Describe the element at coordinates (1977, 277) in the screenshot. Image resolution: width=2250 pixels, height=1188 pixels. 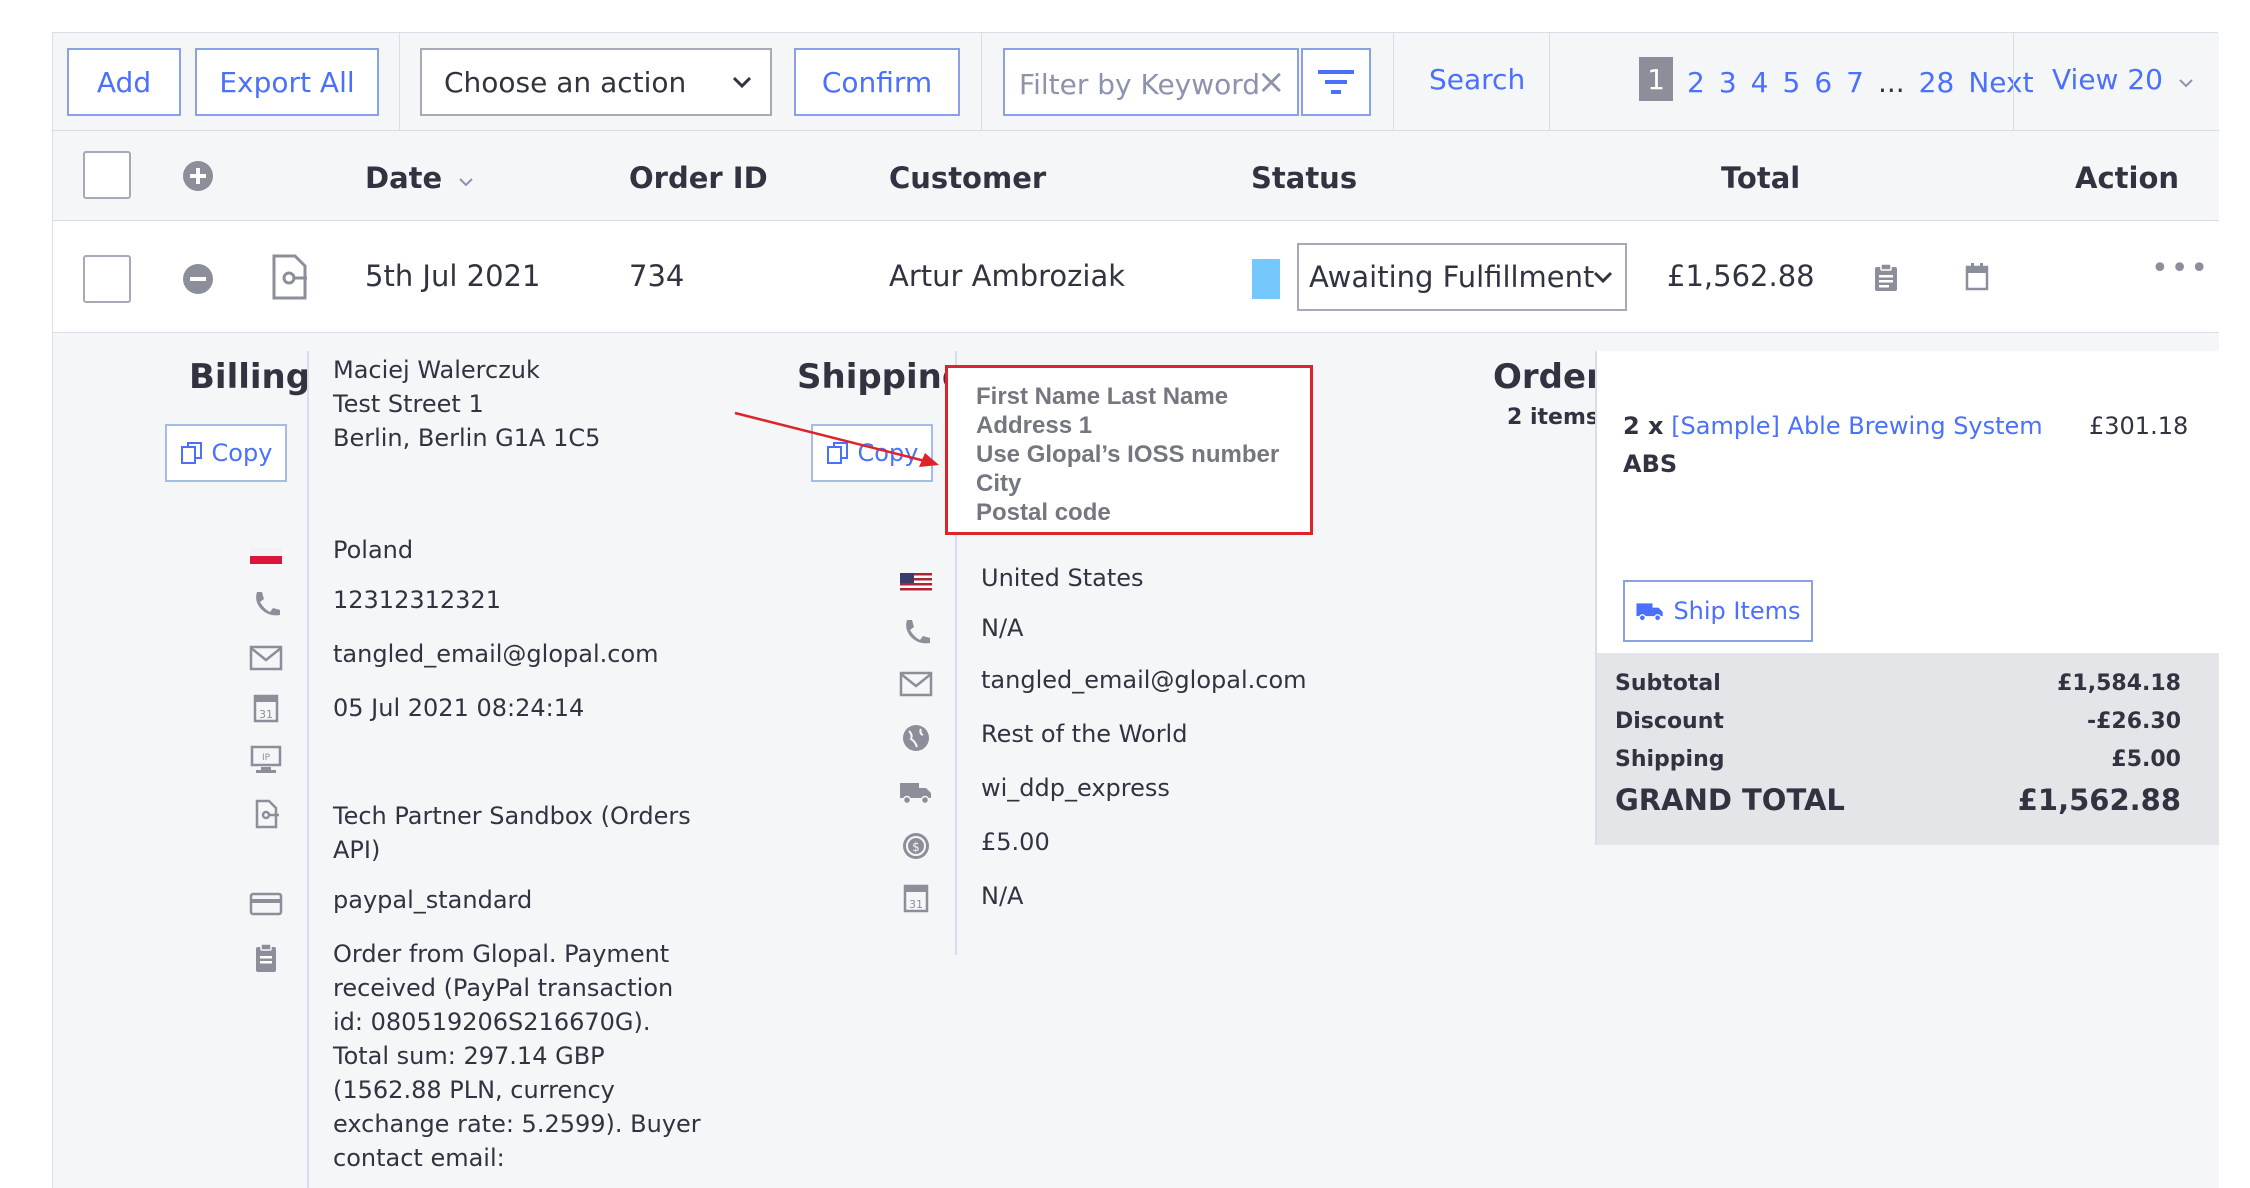
I see `calendar-icon` at that location.